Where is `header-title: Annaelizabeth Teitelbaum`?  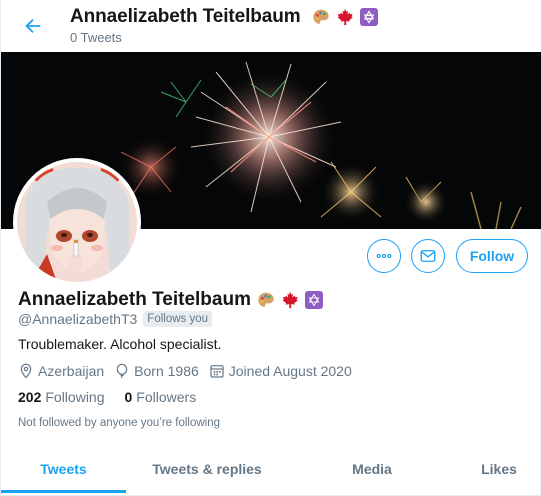
header-title: Annaelizabeth Teitelbaum is located at coordinates (185, 16).